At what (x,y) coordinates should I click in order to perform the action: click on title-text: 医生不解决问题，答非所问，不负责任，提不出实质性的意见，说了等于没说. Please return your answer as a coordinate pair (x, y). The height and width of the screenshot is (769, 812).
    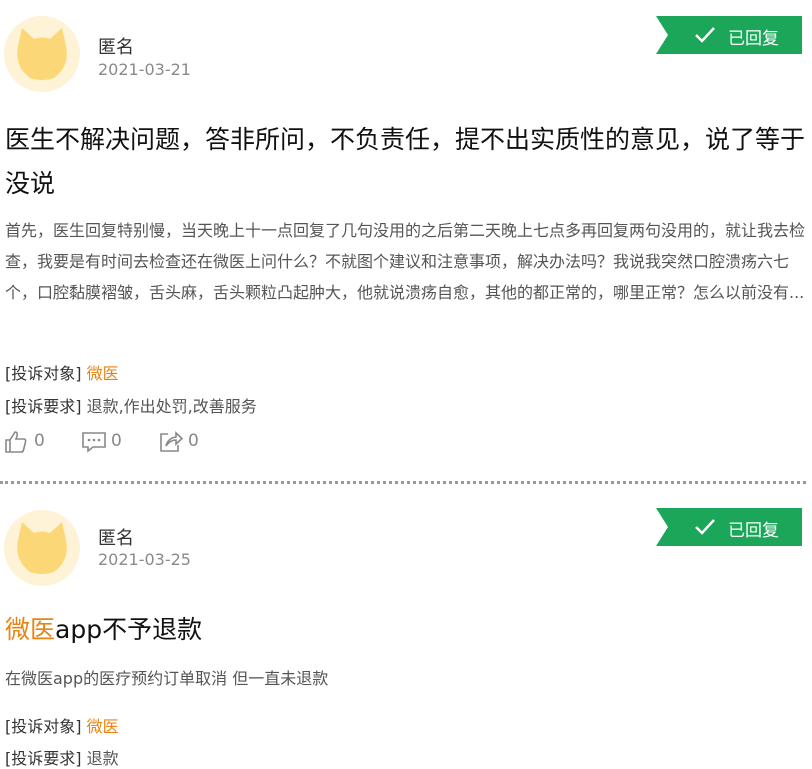
    Looking at the image, I should click on (405, 161).